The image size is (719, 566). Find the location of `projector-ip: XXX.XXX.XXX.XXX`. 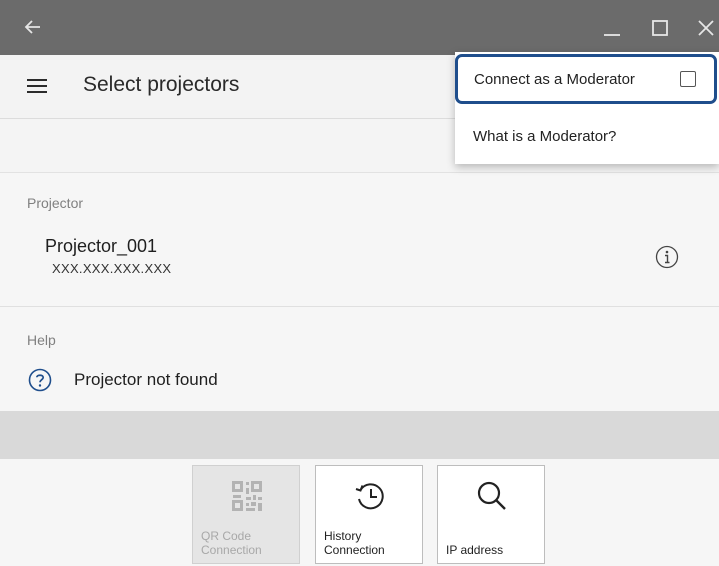

projector-ip: XXX.XXX.XXX.XXX is located at coordinates (112, 268).